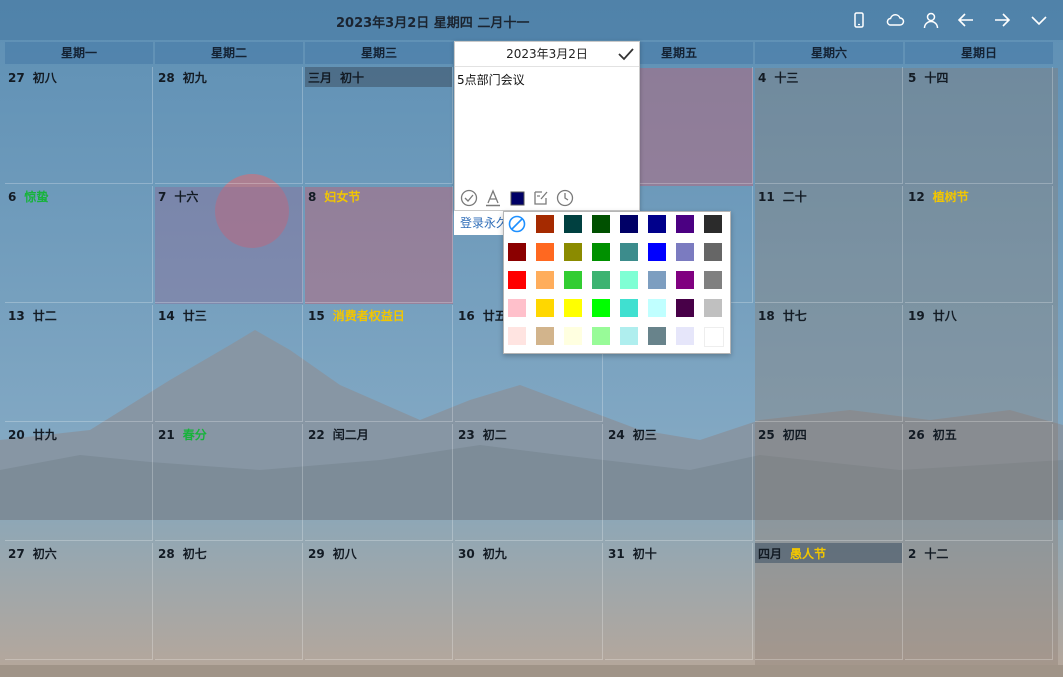 The image size is (1063, 677). What do you see at coordinates (194, 316) in the screenshot?
I see `lunar-date: 廿三` at bounding box center [194, 316].